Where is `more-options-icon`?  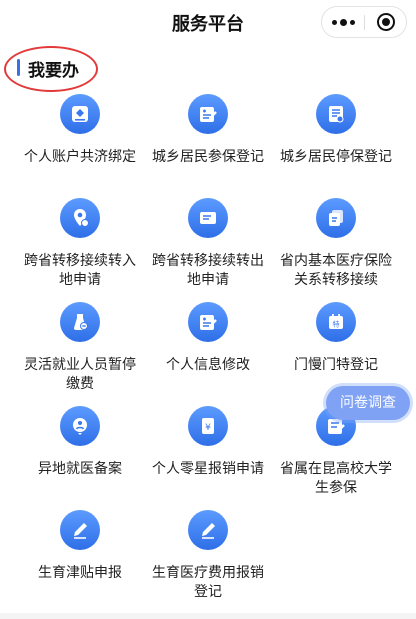 more-options-icon is located at coordinates (343, 22).